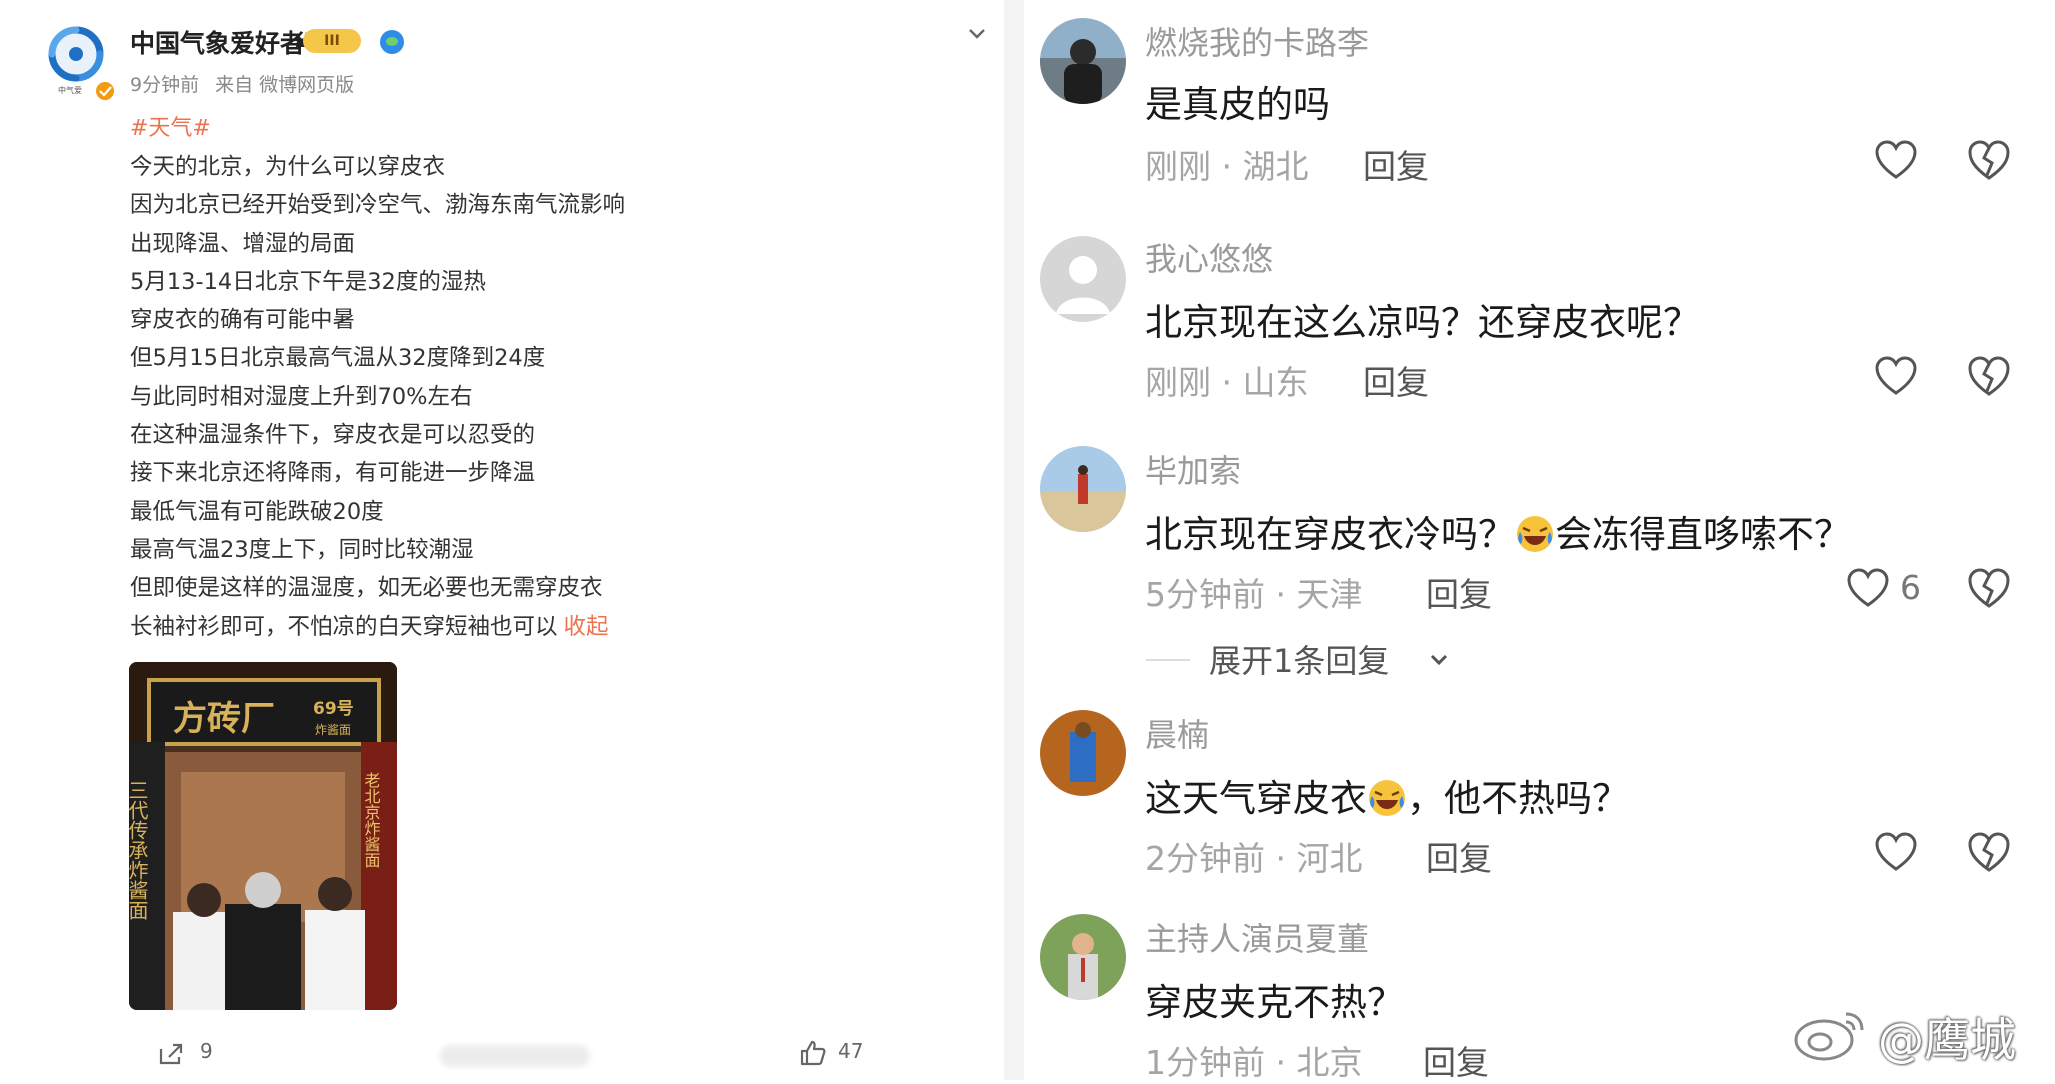 The image size is (2055, 1084). What do you see at coordinates (392, 42) in the screenshot?
I see `verified-icon` at bounding box center [392, 42].